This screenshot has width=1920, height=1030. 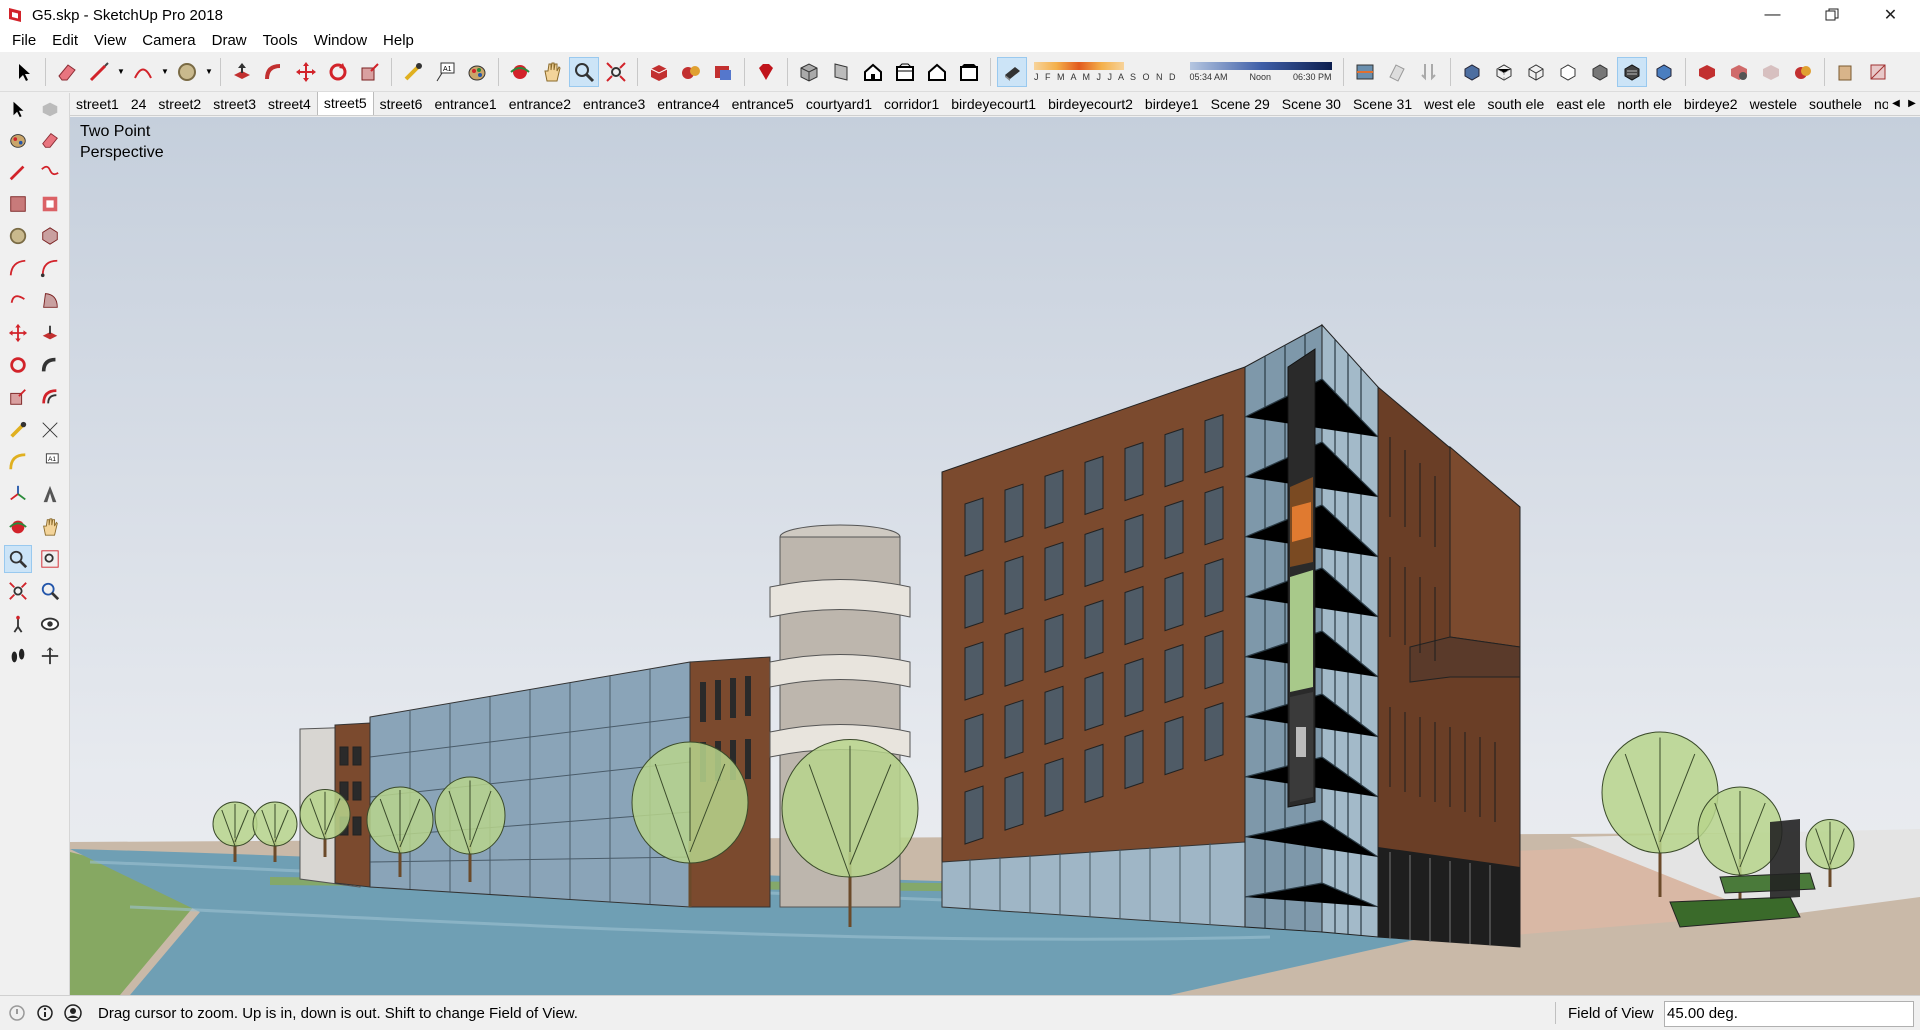 I want to click on menu-edit: Edit, so click(x=65, y=41).